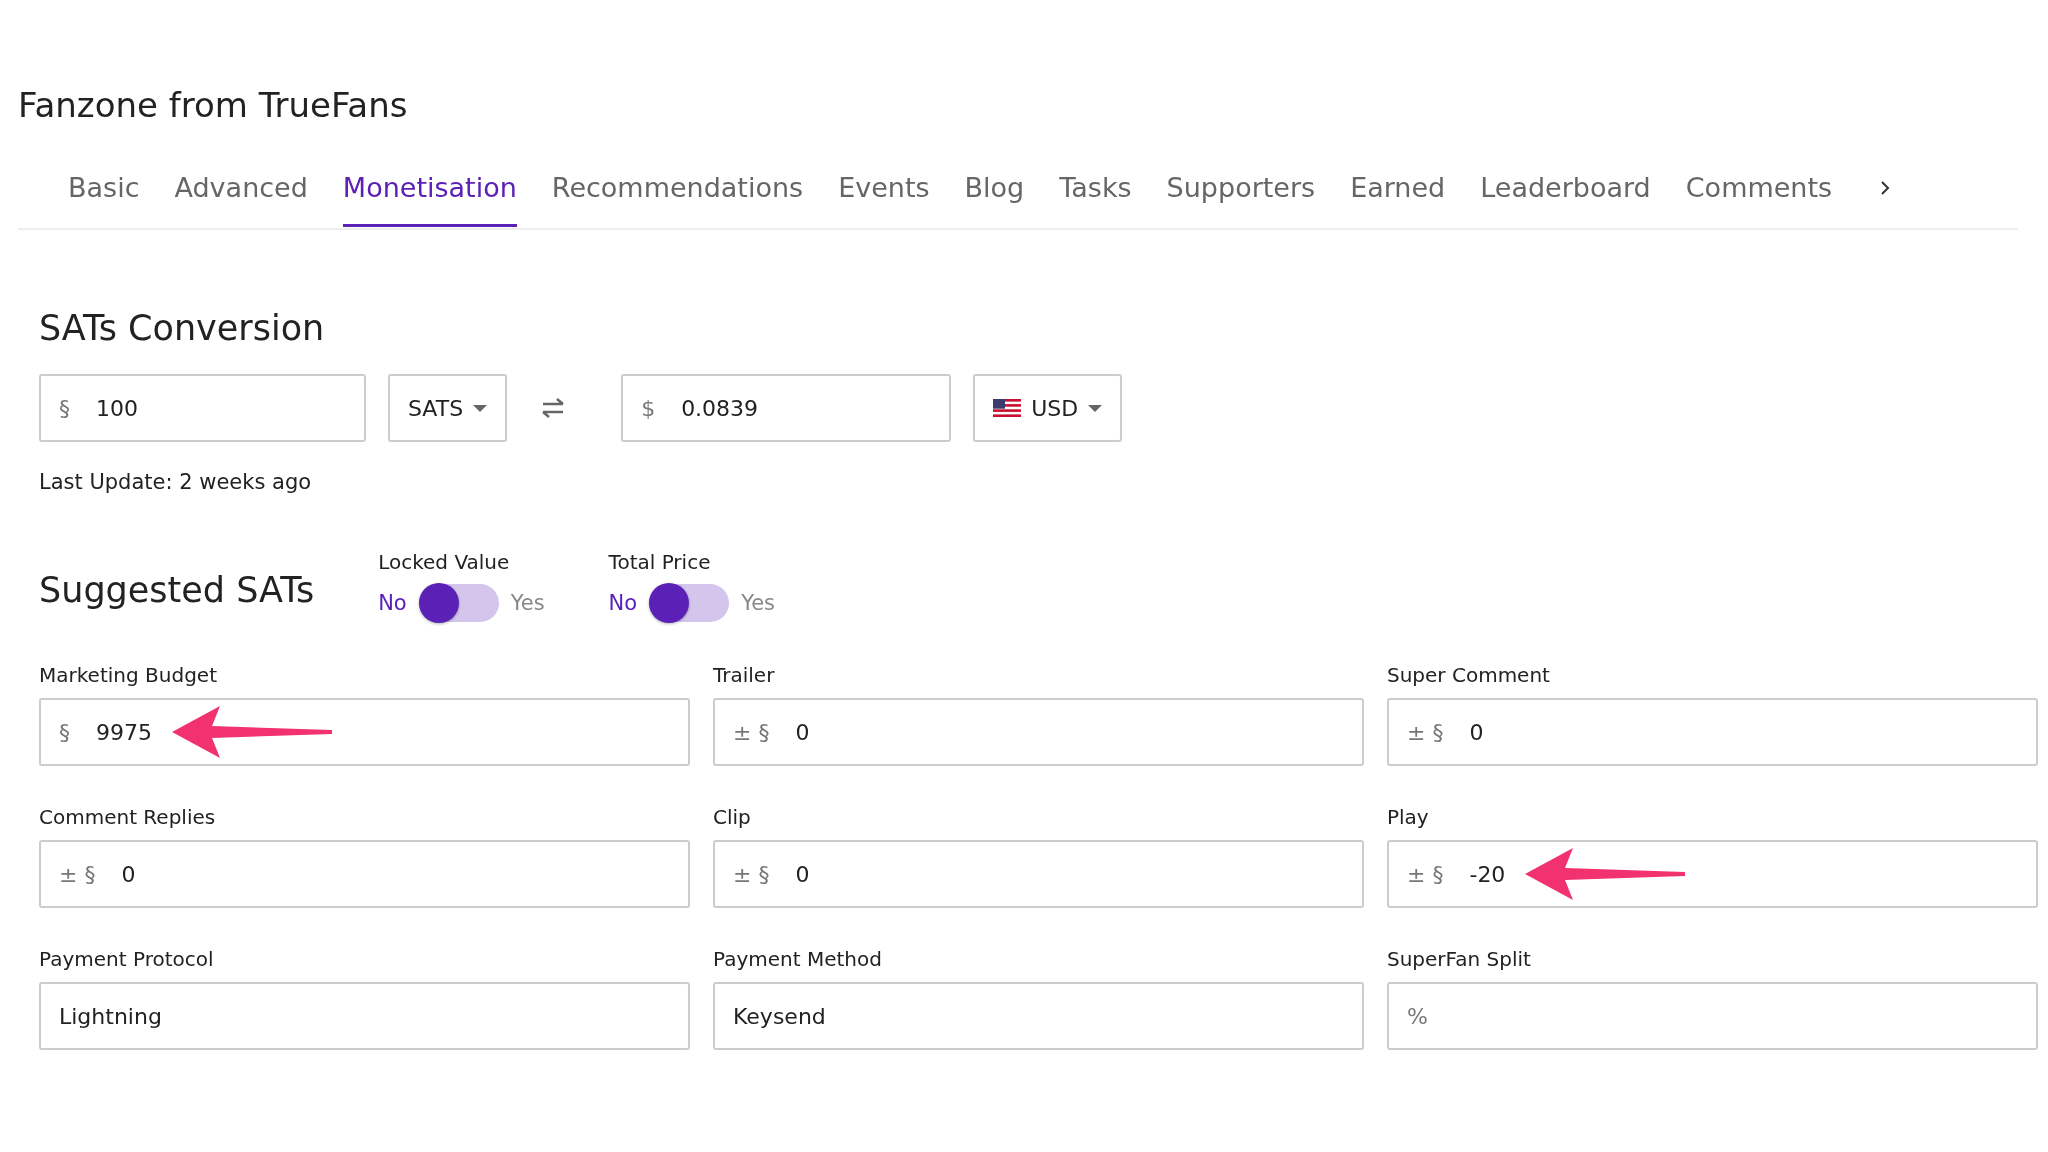  What do you see at coordinates (1712, 1016) in the screenshot?
I see `input-field: %` at bounding box center [1712, 1016].